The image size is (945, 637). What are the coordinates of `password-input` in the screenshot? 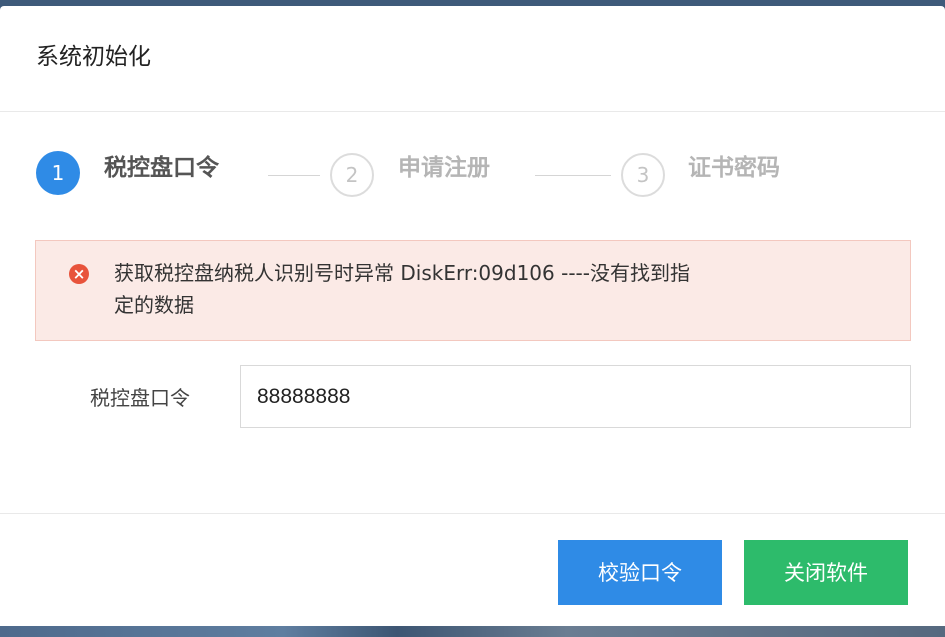 It's located at (575, 396).